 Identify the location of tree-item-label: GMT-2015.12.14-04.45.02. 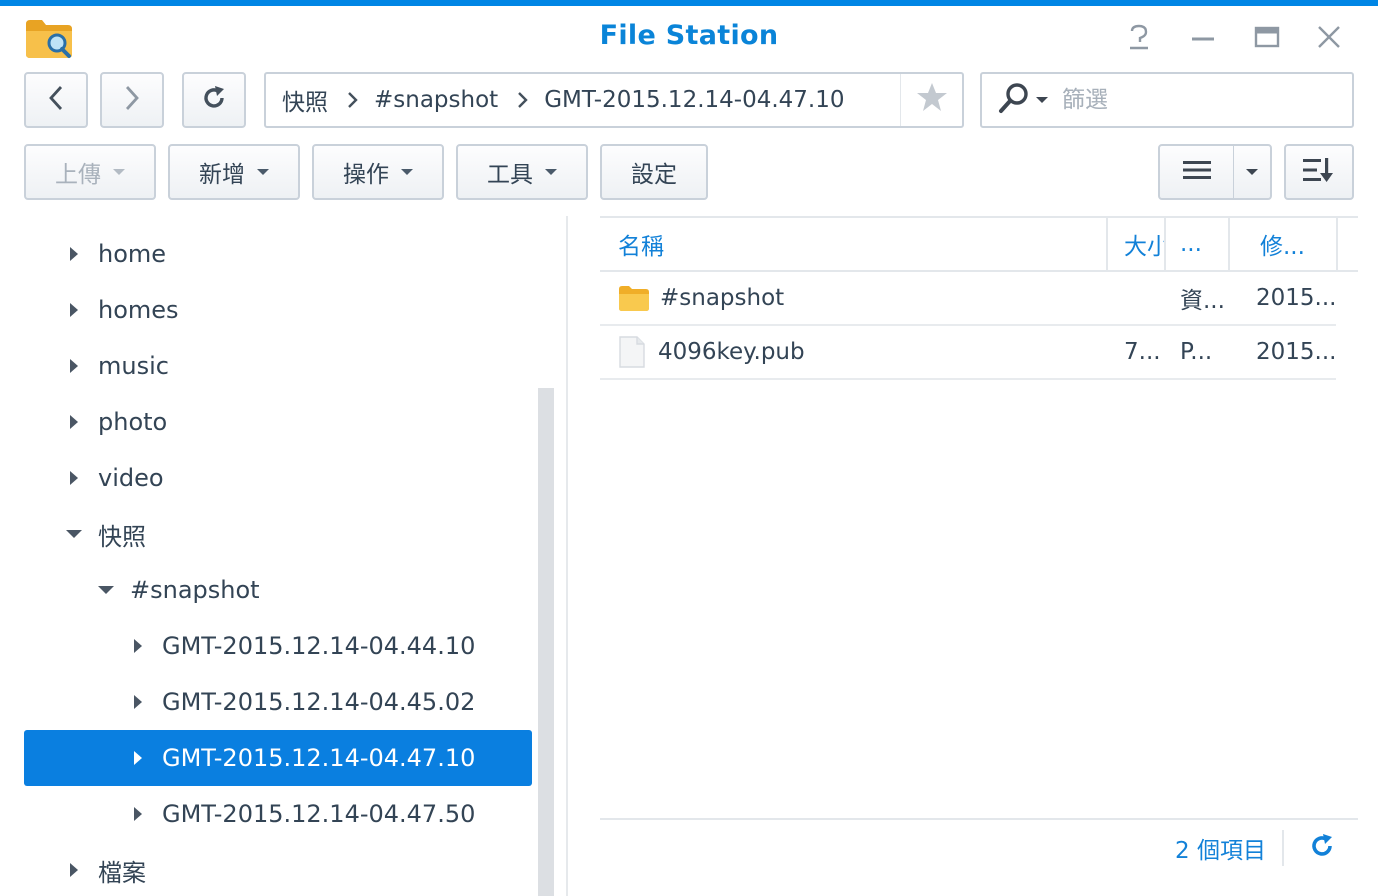
(319, 702).